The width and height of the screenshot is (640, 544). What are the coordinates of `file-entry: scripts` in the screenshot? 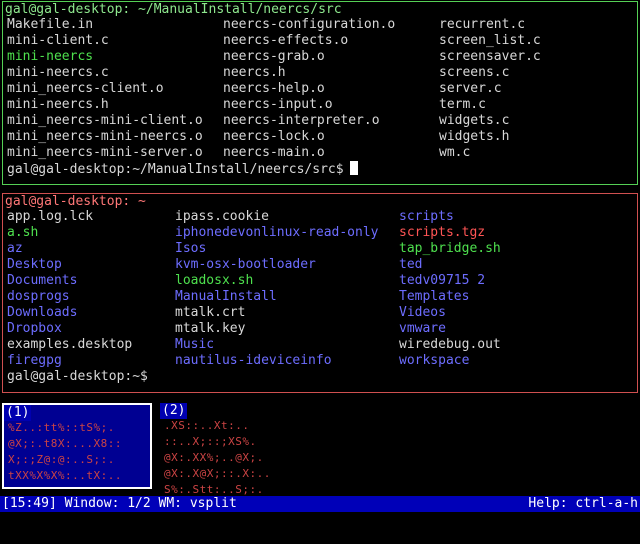 It's located at (426, 216).